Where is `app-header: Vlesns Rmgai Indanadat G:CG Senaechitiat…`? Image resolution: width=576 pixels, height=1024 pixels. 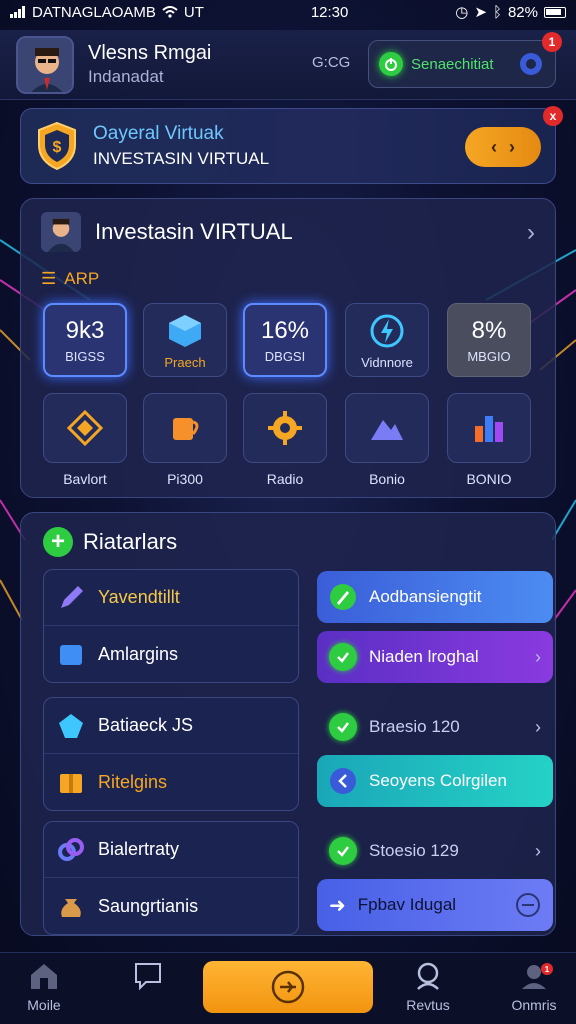 app-header: Vlesns Rmgai Indanadat G:CG Senaechitiat… is located at coordinates (288, 65).